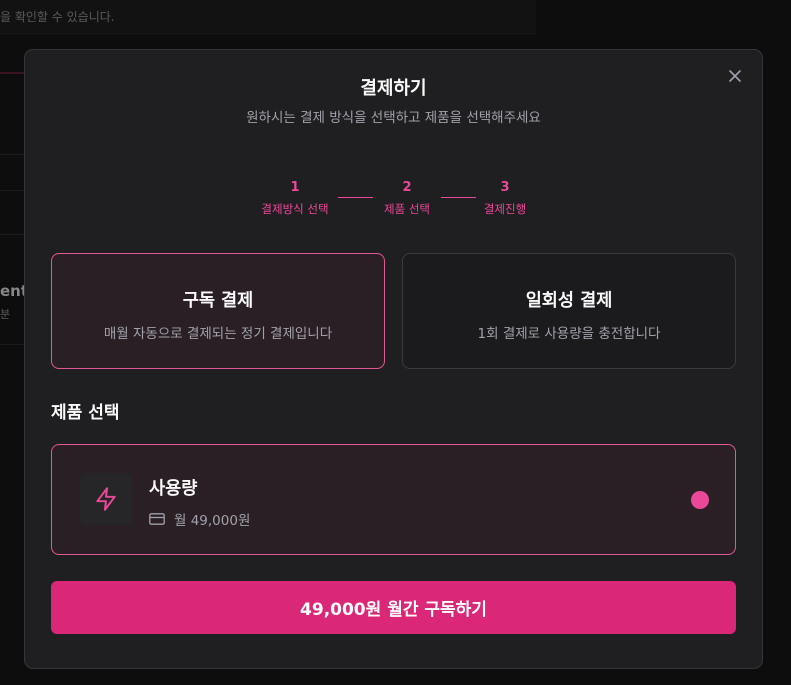 The image size is (791, 685). Describe the element at coordinates (505, 198) in the screenshot. I see `step-3: 3 결제진행` at that location.